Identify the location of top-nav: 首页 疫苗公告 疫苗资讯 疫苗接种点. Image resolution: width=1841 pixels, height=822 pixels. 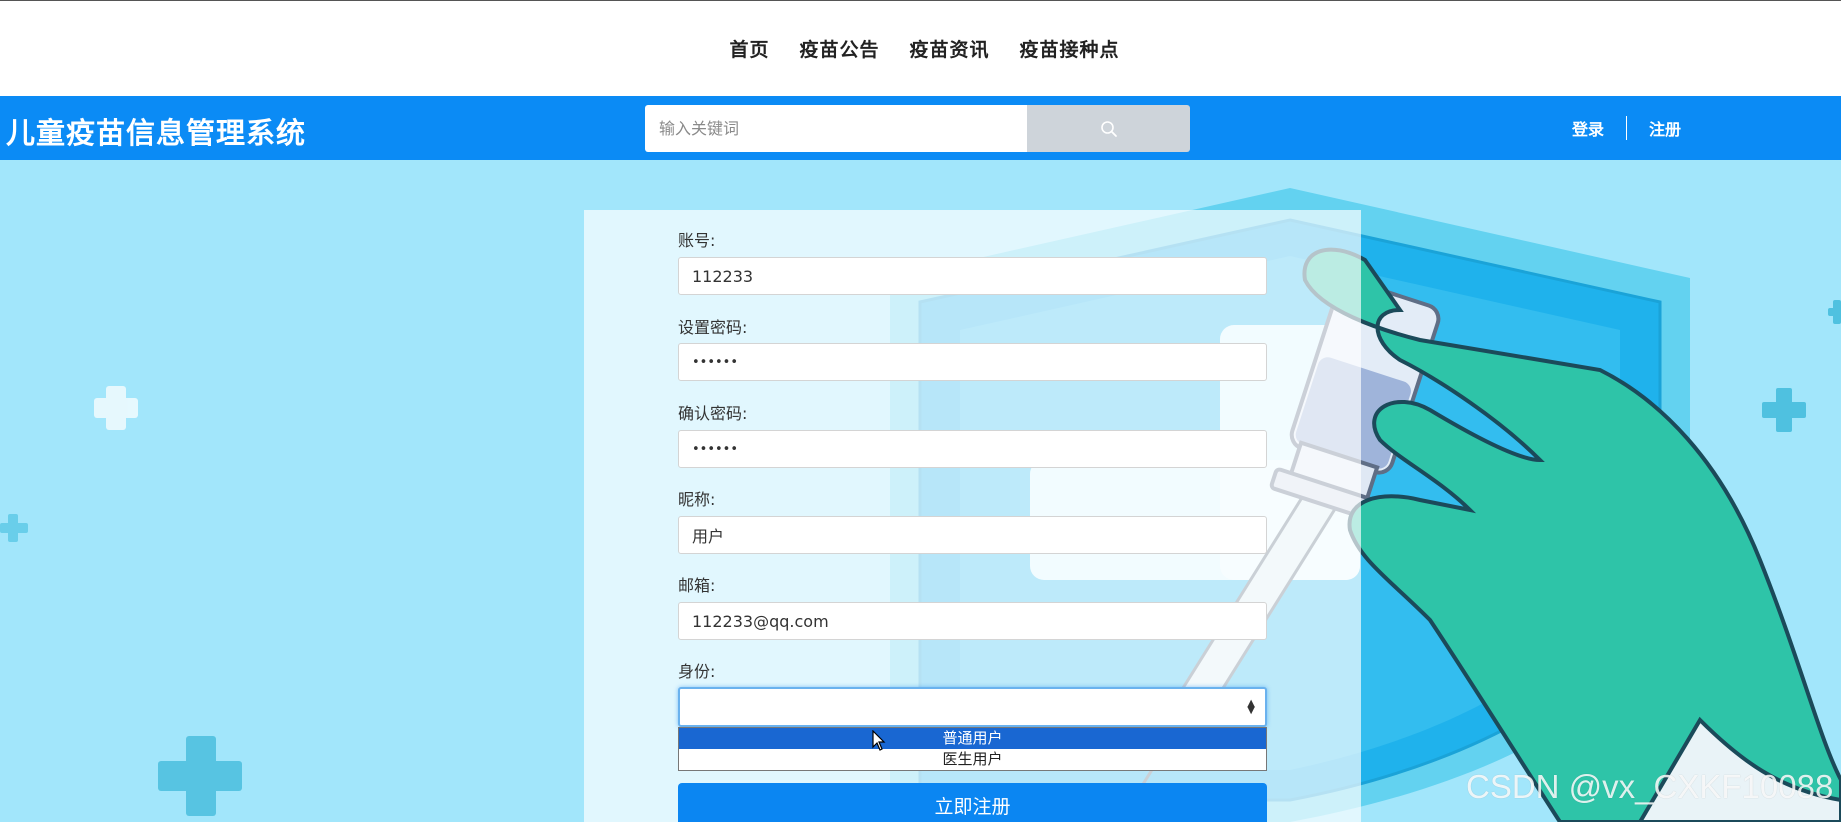
(920, 48).